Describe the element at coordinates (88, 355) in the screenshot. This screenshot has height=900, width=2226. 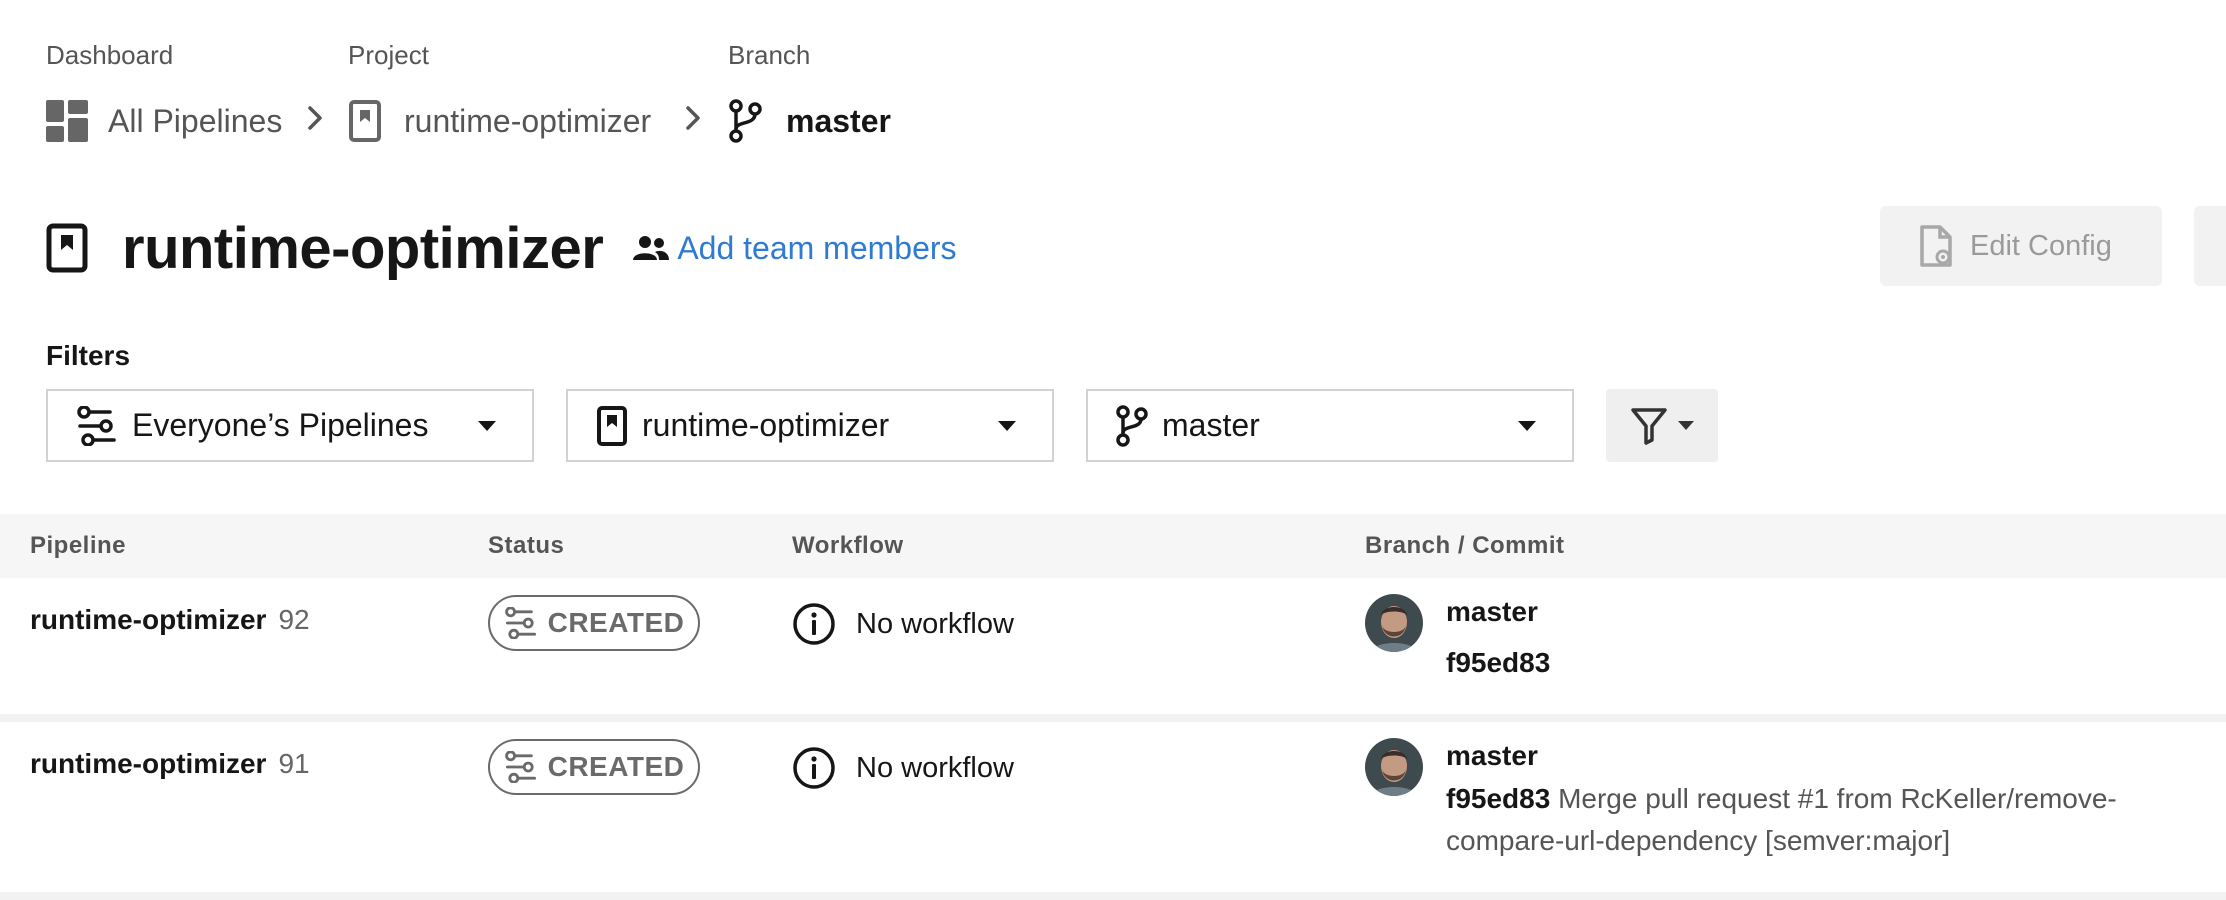
I see `filters-label: Filters` at that location.